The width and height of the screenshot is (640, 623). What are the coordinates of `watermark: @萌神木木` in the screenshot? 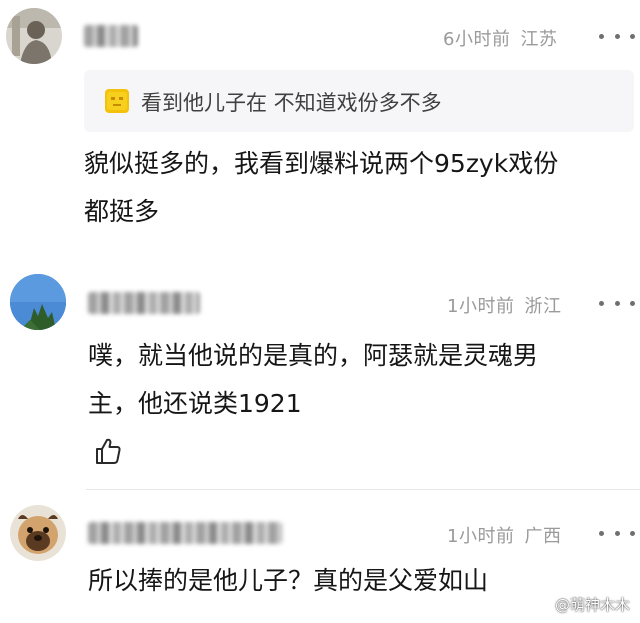 It's located at (592, 605).